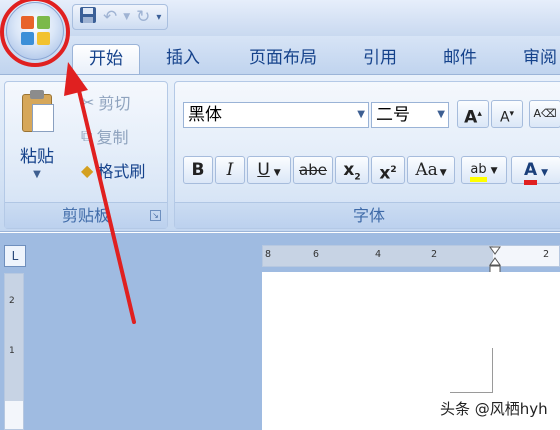 Image resolution: width=560 pixels, height=430 pixels. I want to click on underline-button: U ▼, so click(269, 170).